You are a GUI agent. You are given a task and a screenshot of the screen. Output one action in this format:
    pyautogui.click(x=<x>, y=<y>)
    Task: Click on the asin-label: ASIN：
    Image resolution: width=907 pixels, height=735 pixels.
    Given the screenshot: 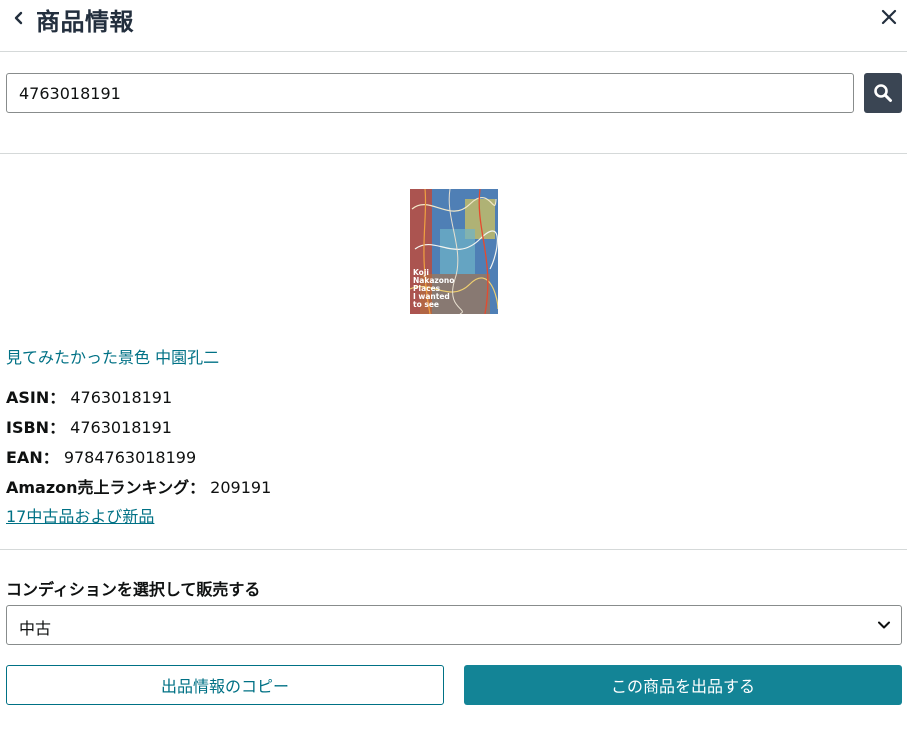 What is the action you would take?
    pyautogui.click(x=36, y=397)
    